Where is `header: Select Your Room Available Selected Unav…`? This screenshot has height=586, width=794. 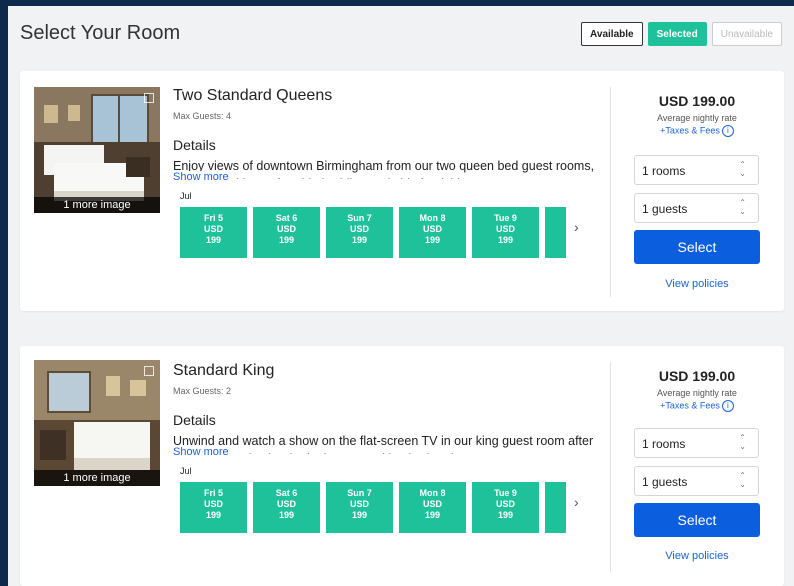 header: Select Your Room Available Selected Unav… is located at coordinates (401, 40).